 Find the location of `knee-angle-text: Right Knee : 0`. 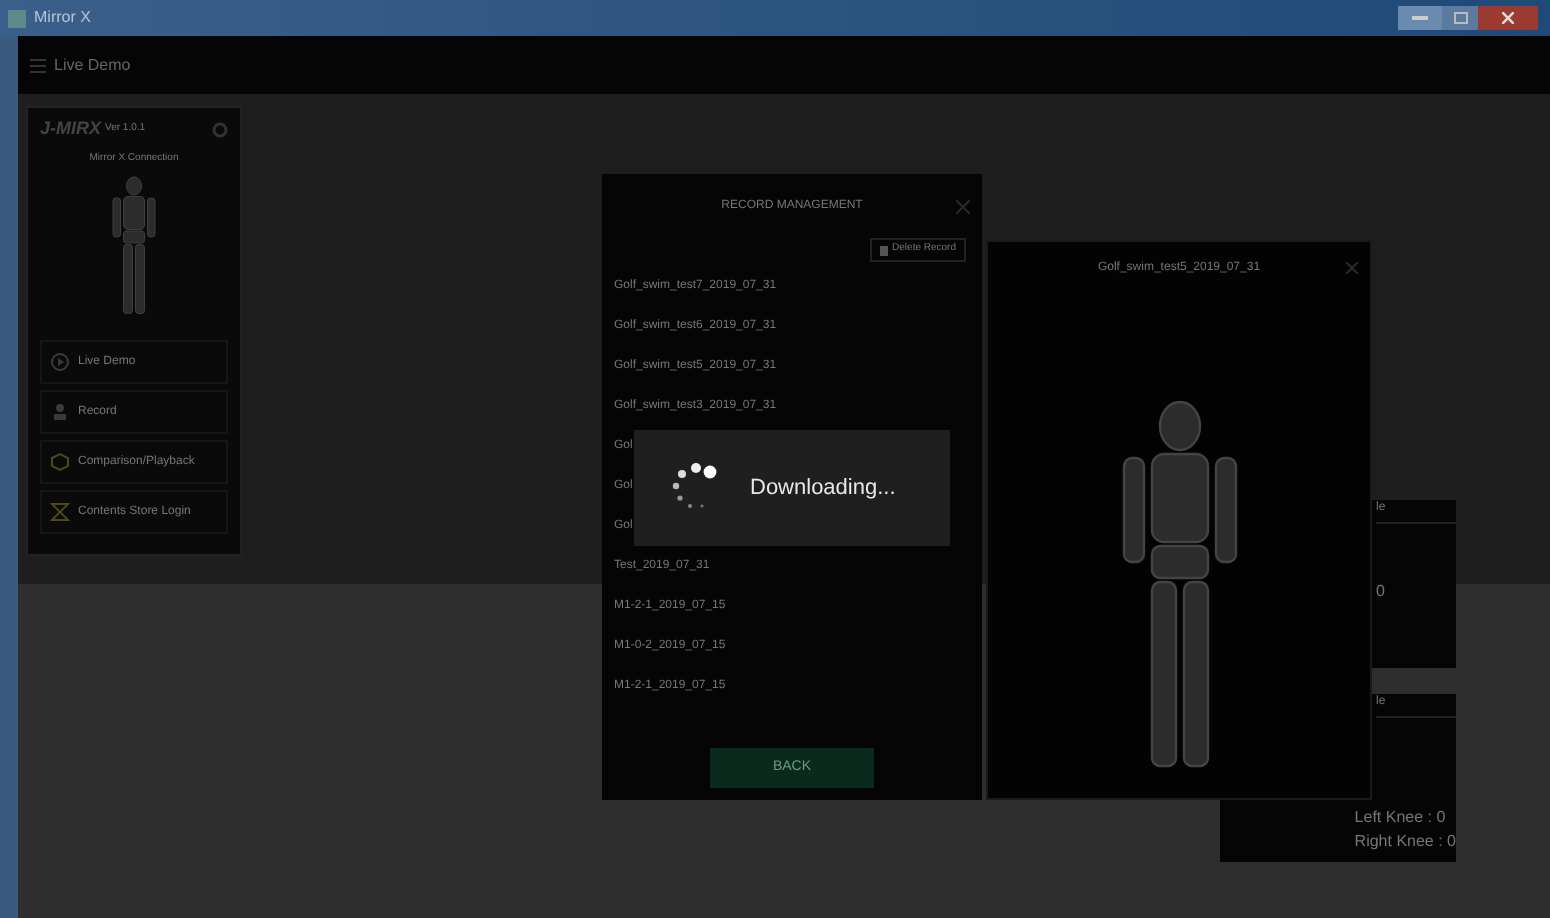

knee-angle-text: Right Knee : 0 is located at coordinates (1405, 842).